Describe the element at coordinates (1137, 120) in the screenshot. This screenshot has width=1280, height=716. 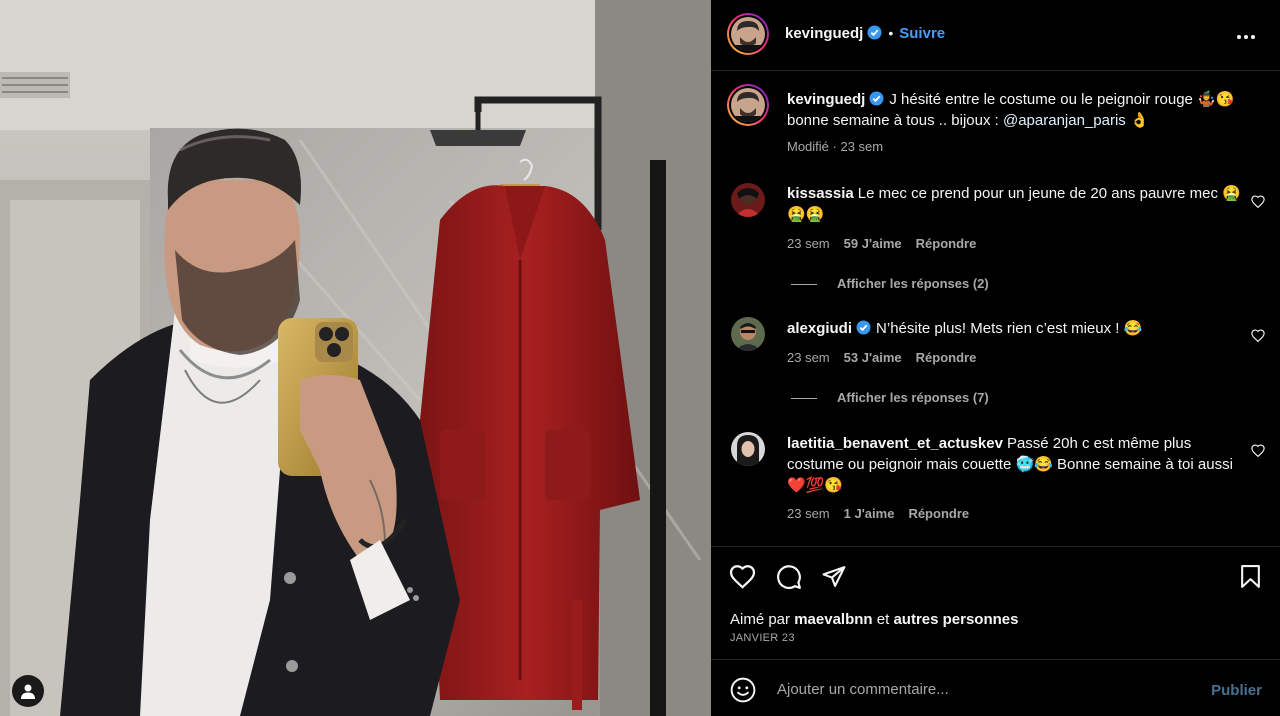
I see `caption-end: 👌` at that location.